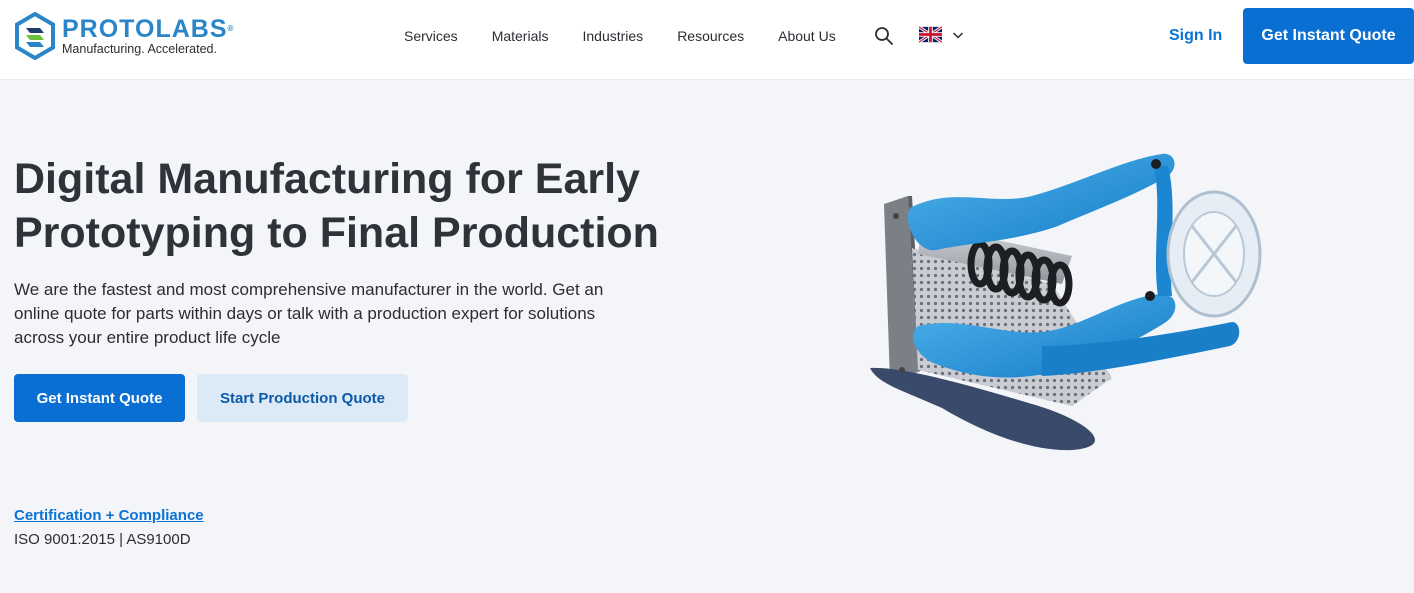 This screenshot has height=593, width=1414. What do you see at coordinates (1328, 36) in the screenshot?
I see `header-get-instant-quote-button: Get Instant Quote` at bounding box center [1328, 36].